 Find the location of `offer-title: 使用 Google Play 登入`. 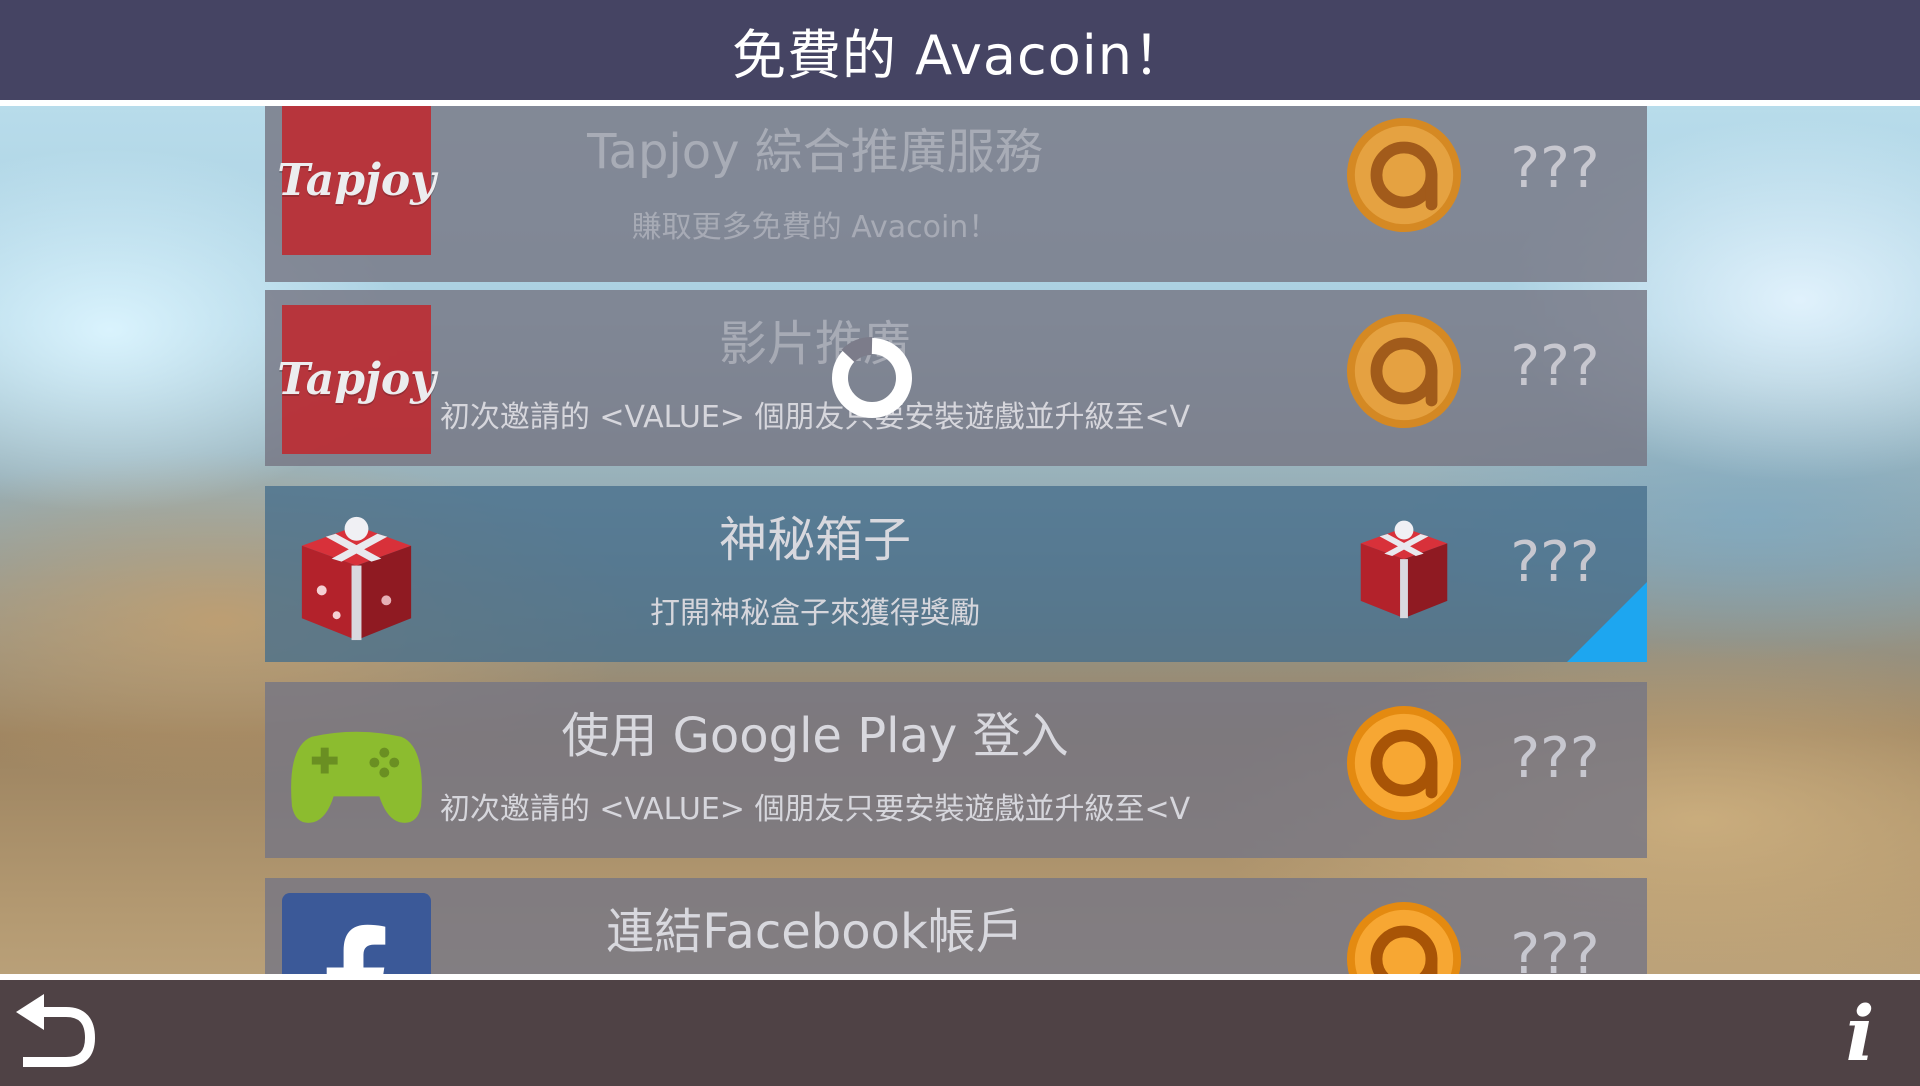

offer-title: 使用 Google Play 登入 is located at coordinates (815, 736).